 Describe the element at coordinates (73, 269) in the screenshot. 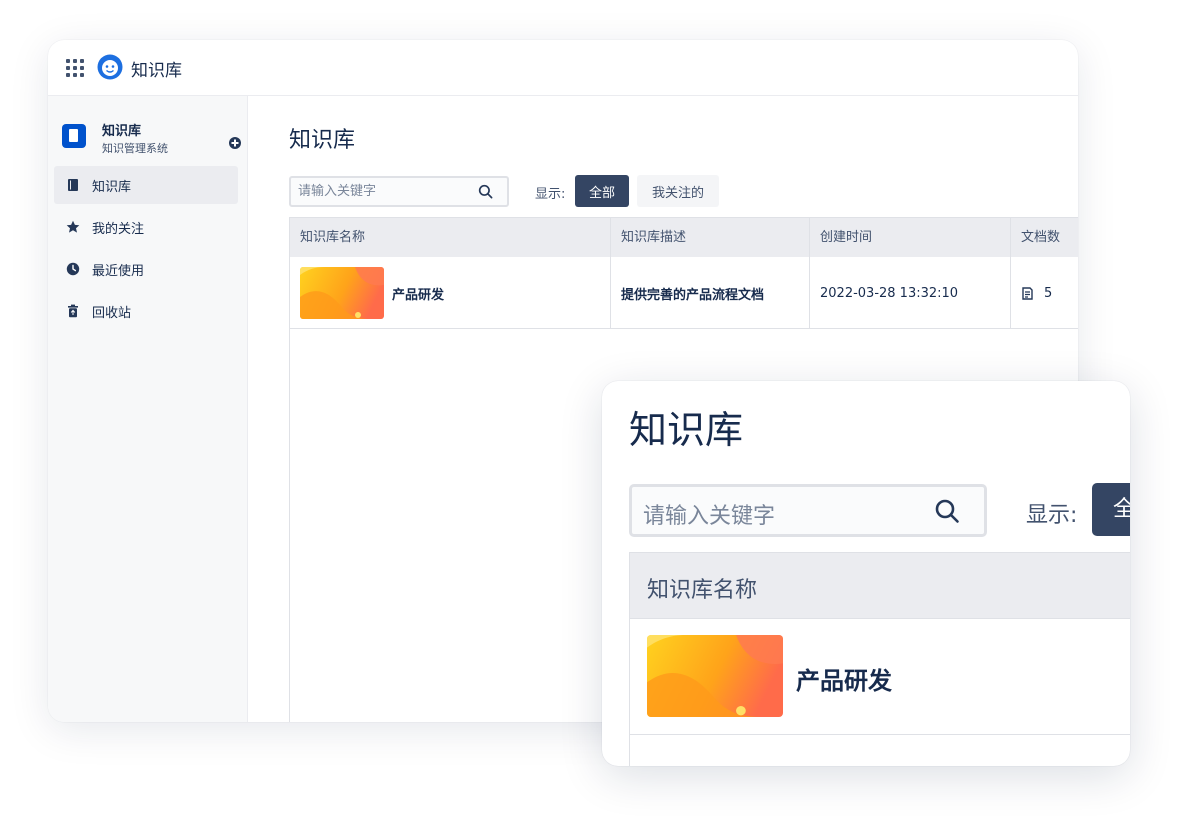

I see `clock-icon` at that location.